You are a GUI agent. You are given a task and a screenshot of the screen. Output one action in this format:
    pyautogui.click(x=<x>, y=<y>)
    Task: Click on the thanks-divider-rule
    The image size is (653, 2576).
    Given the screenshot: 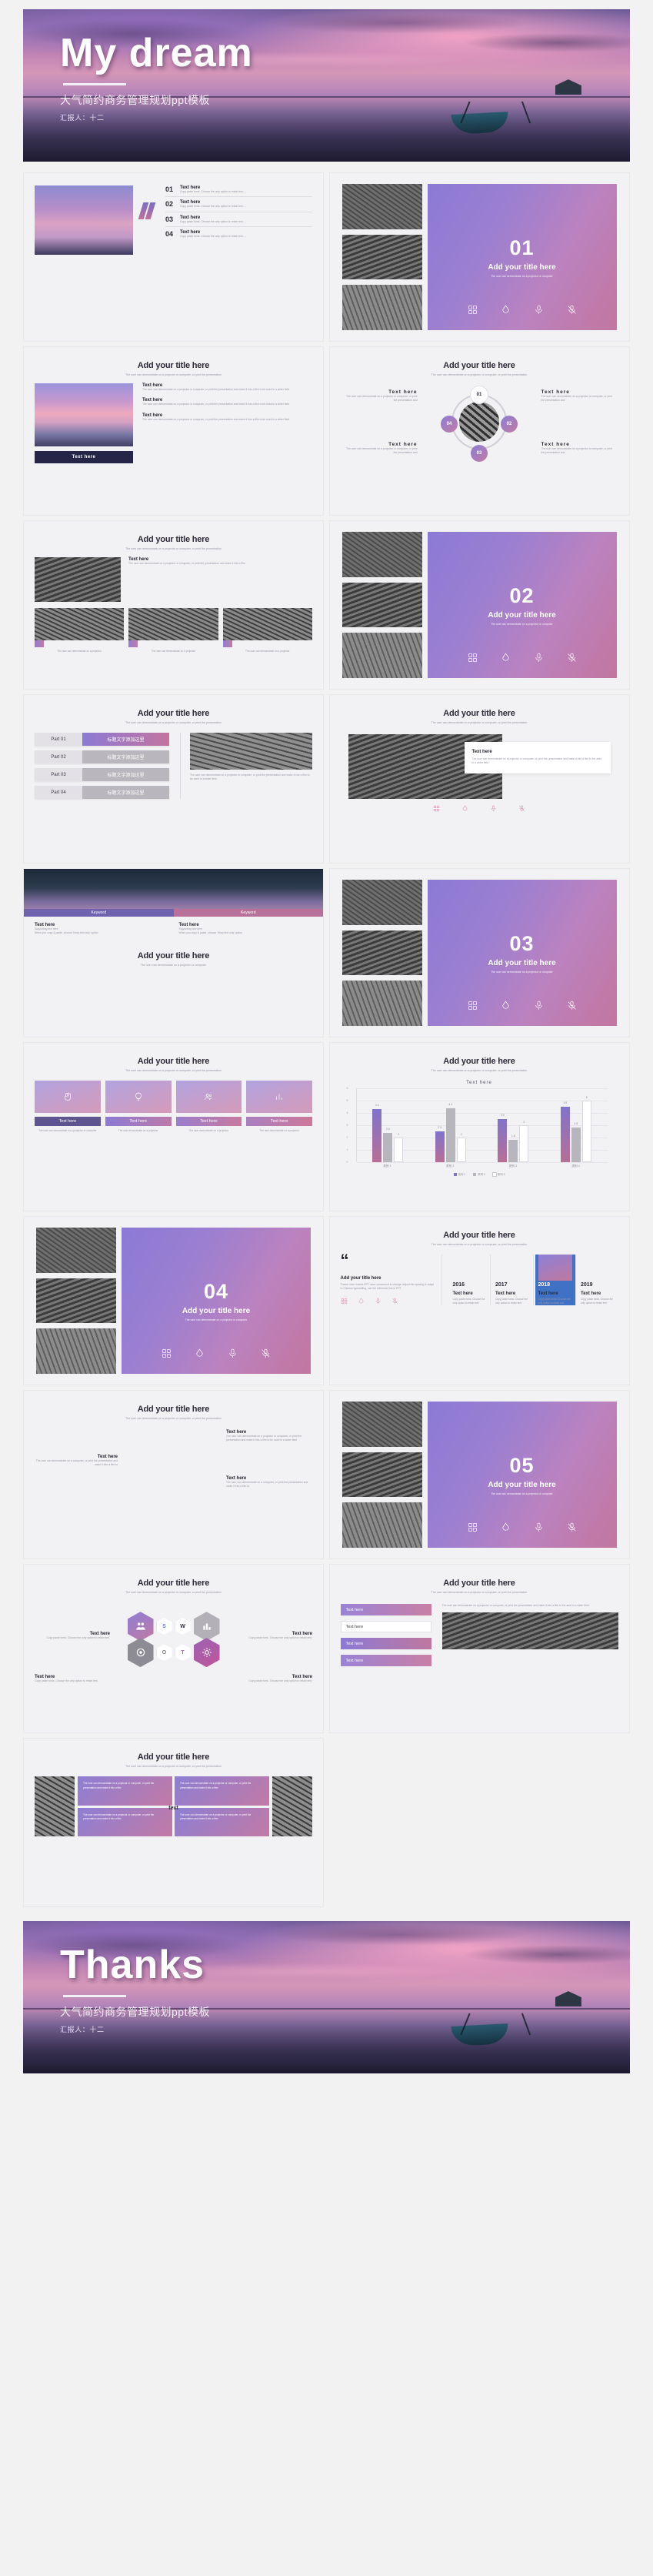 What is the action you would take?
    pyautogui.click(x=94, y=1995)
    